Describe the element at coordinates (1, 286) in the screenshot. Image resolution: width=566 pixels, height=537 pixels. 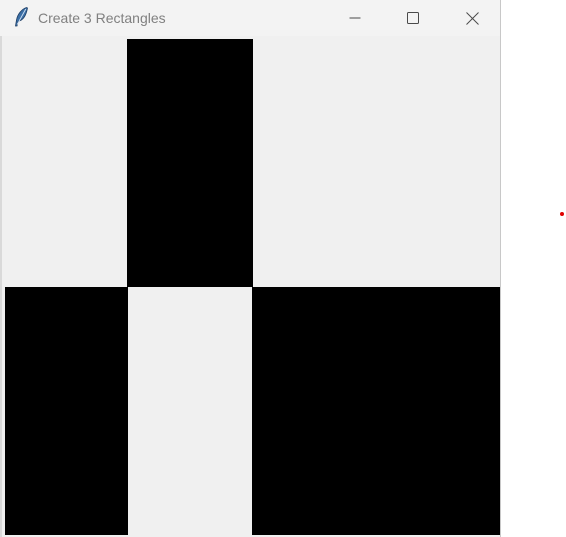
I see `window-left-edge` at that location.